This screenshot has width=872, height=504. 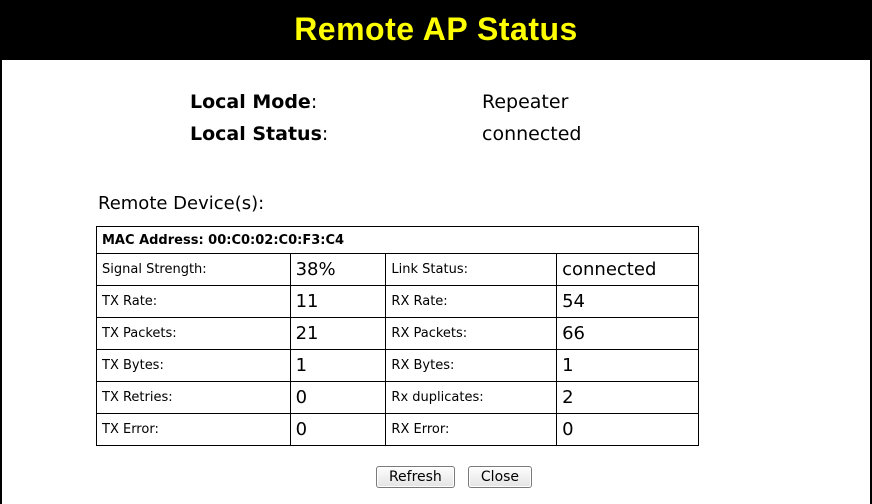 I want to click on rx-rate-label: RX Rate:, so click(x=471, y=301).